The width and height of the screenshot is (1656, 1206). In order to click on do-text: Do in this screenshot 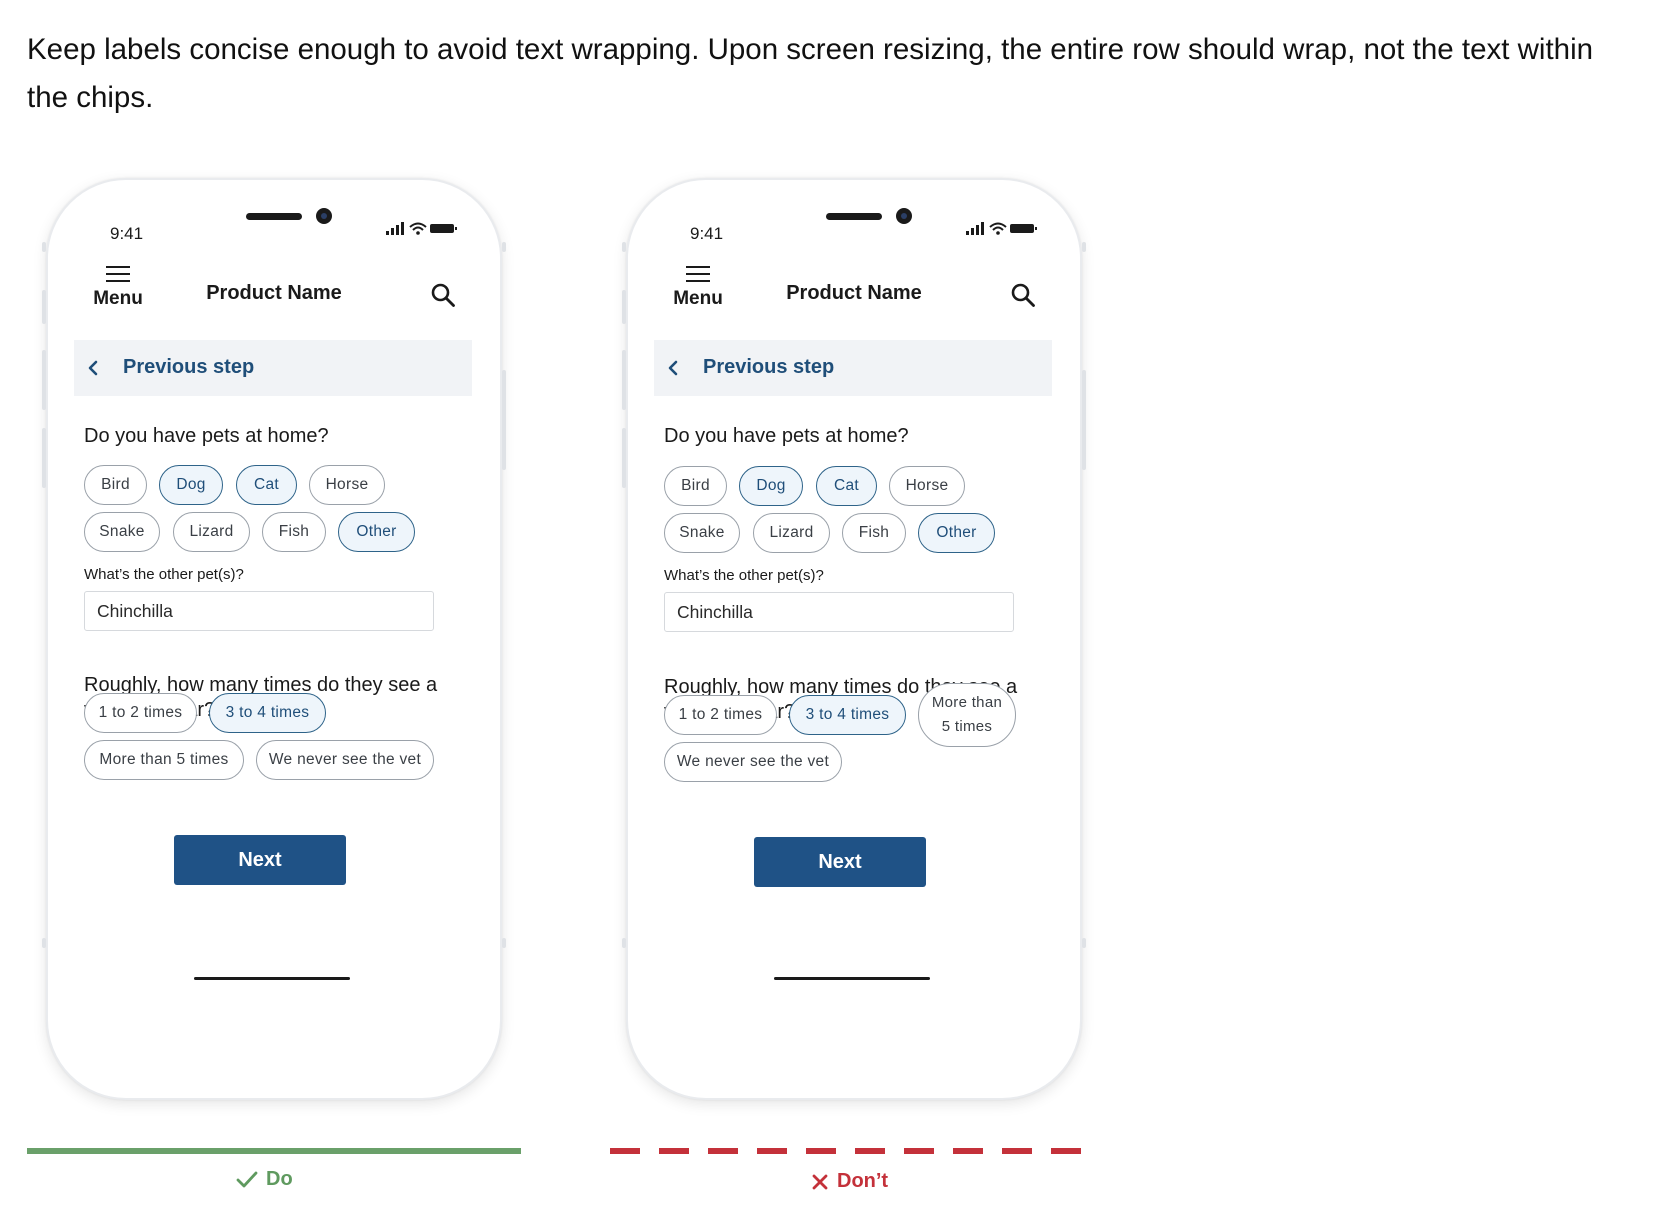, I will do `click(279, 1179)`.